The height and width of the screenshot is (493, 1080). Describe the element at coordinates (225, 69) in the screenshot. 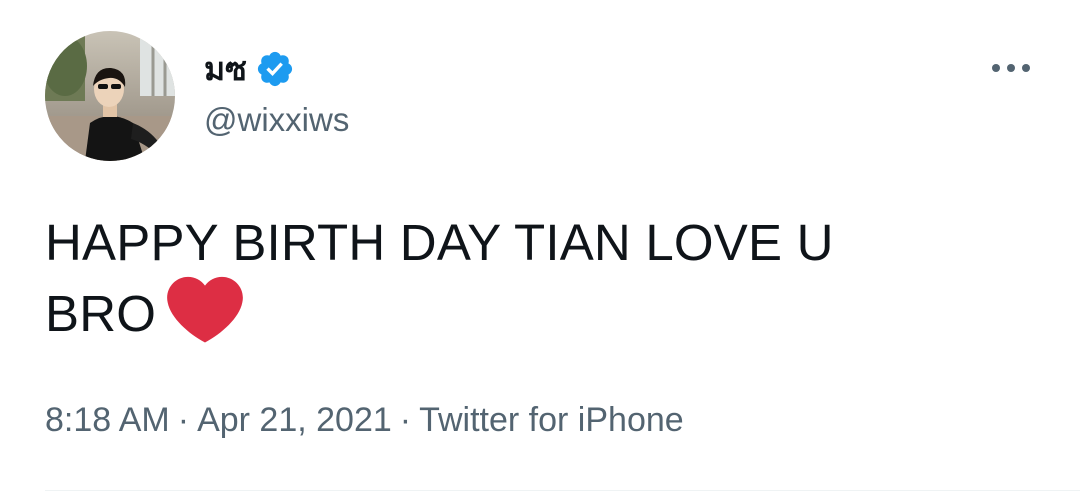

I see `display-name: มซ` at that location.